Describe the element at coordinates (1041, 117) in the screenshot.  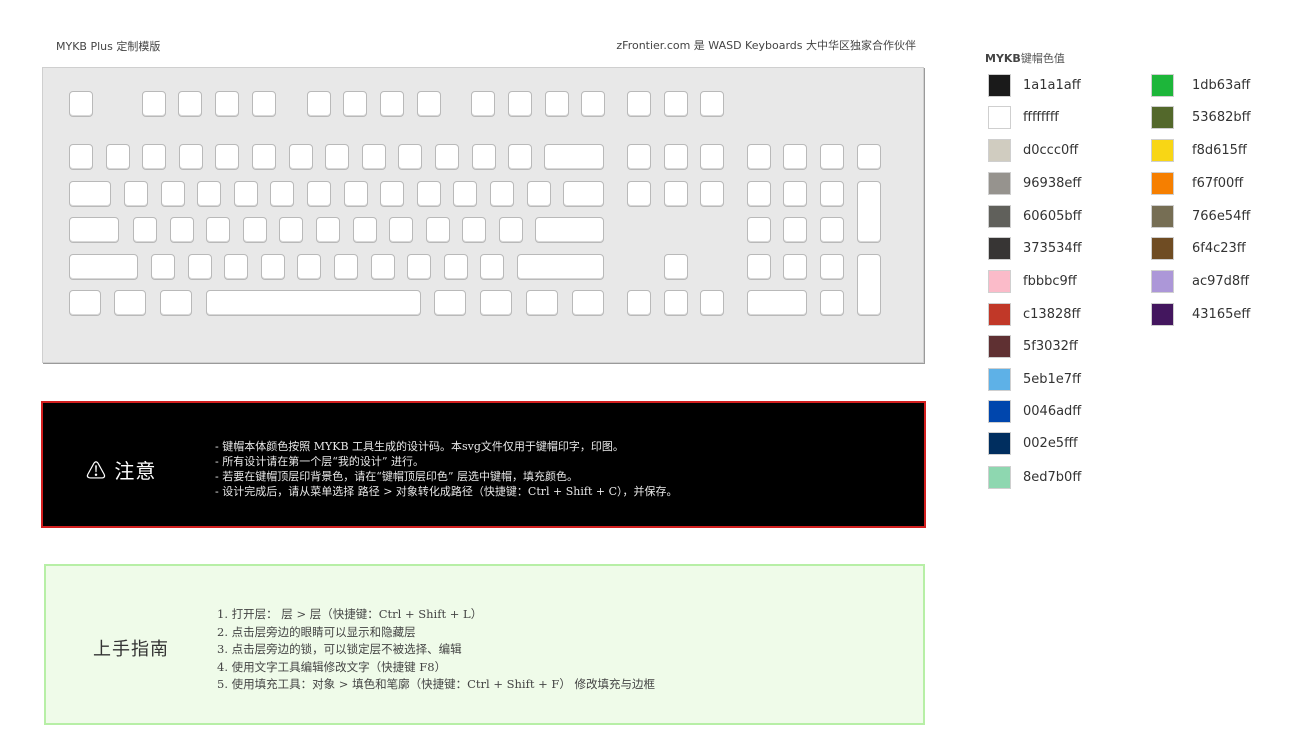
I see `color-value-label: ffffffff` at that location.